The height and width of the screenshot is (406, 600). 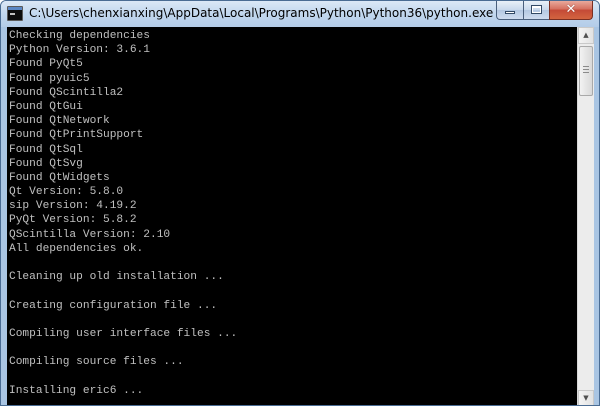 I want to click on console-line: Found QtNetwork, so click(x=59, y=121).